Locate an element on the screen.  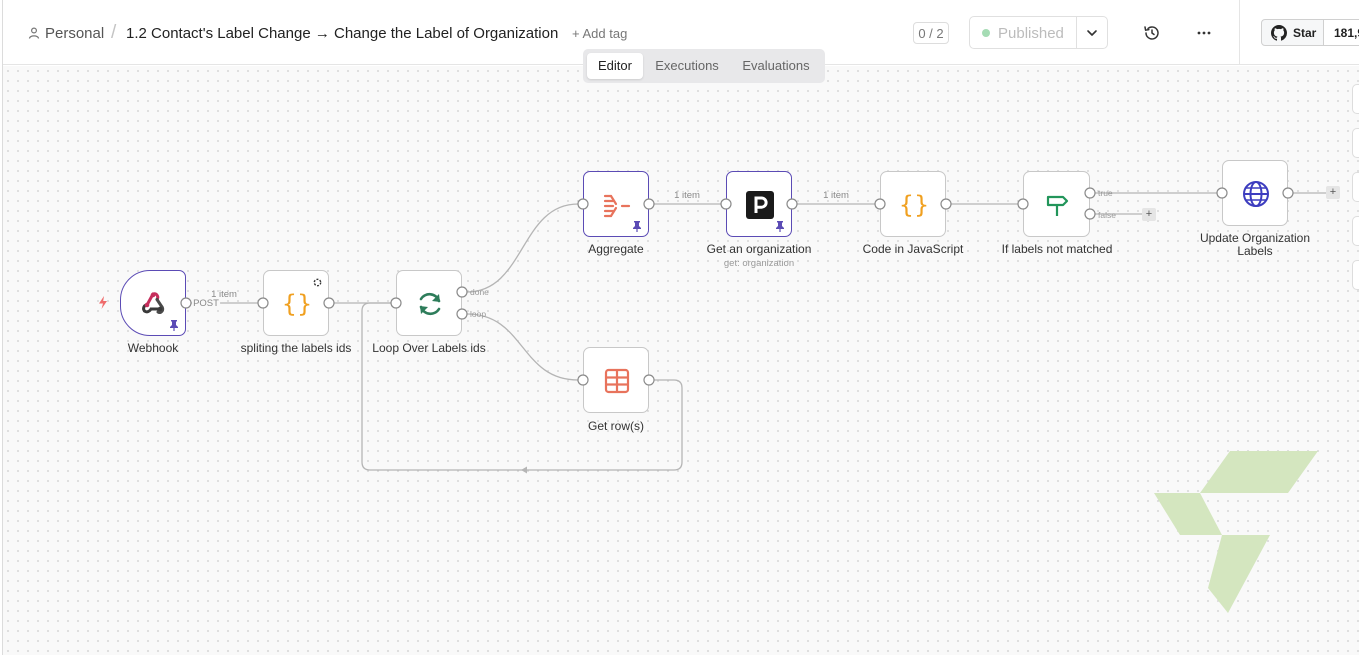
tab-editor: Editor is located at coordinates (615, 66).